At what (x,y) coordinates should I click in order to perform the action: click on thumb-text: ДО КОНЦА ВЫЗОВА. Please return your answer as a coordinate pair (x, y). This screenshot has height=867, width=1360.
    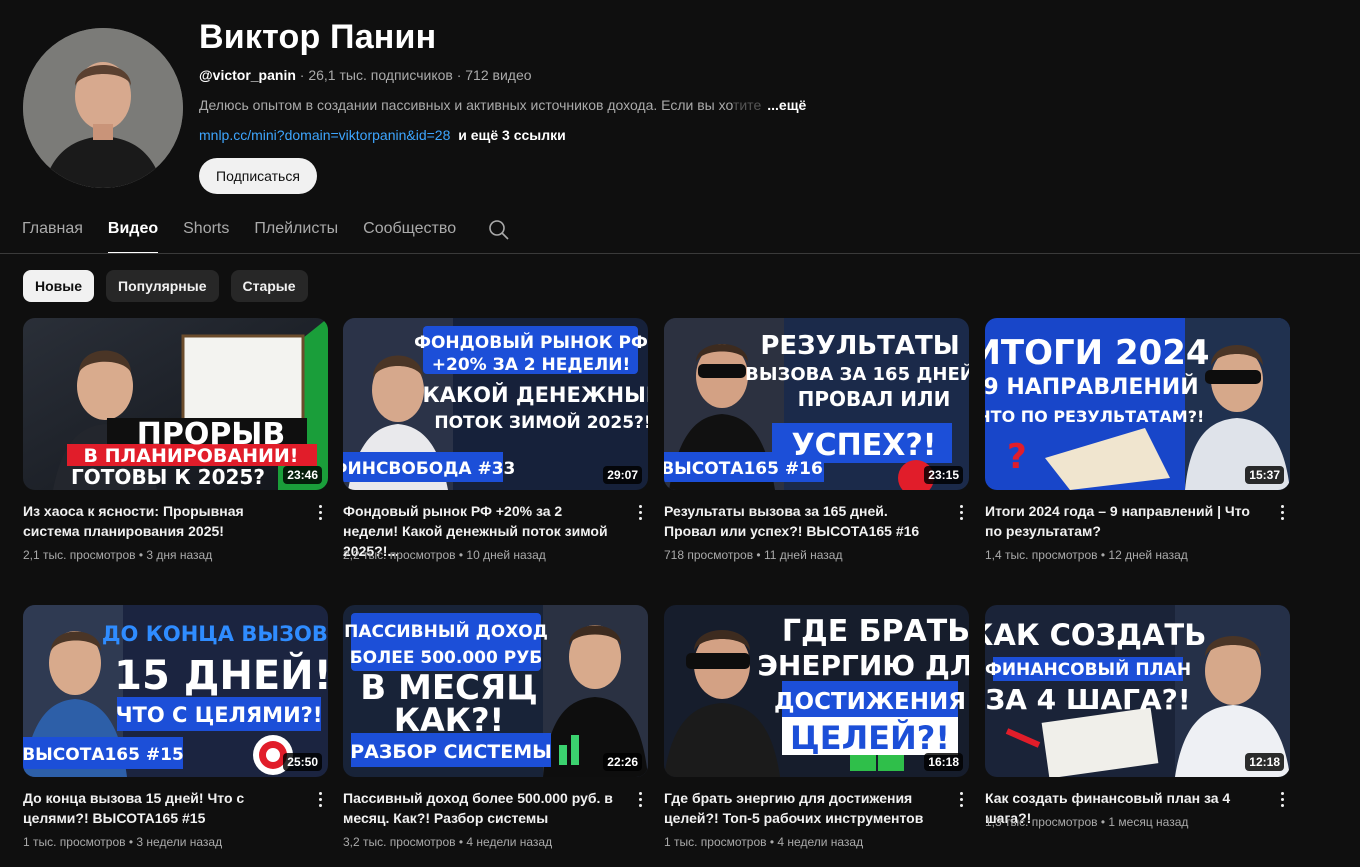
    Looking at the image, I should click on (215, 634).